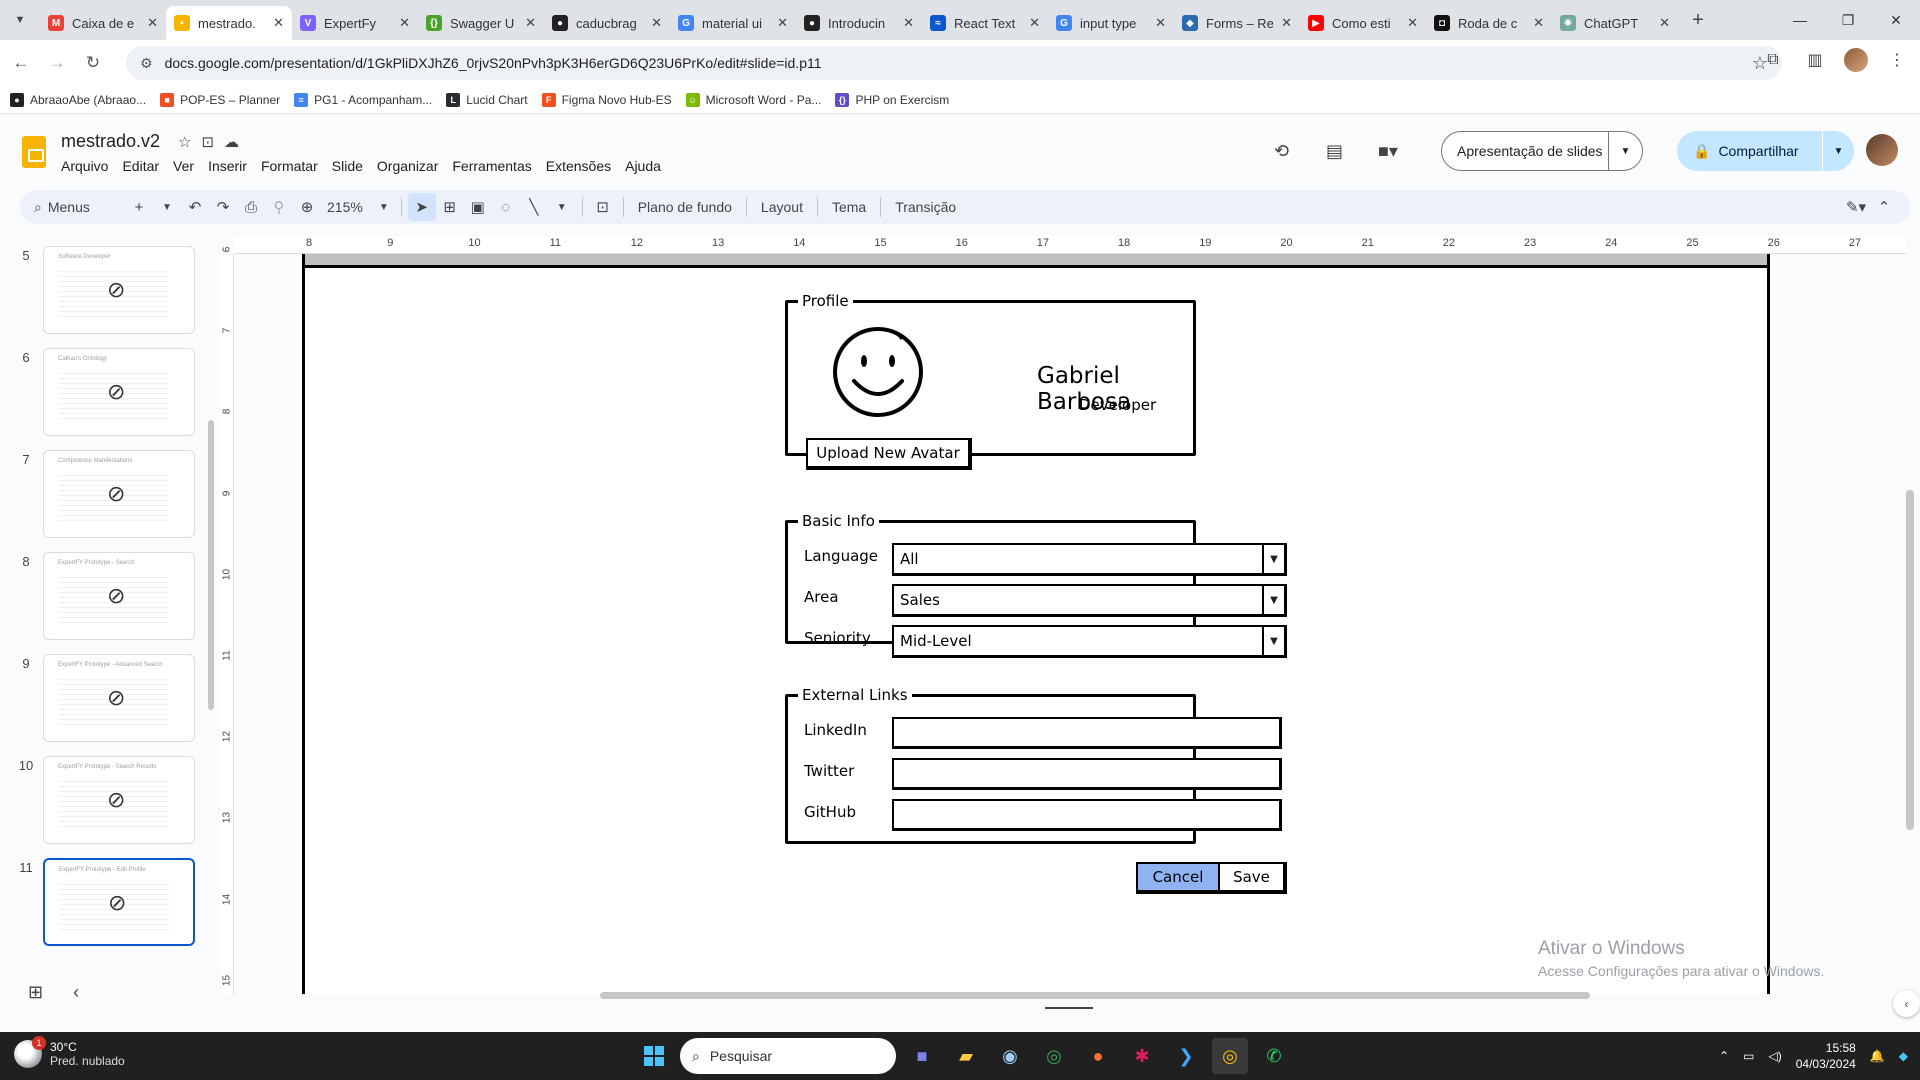  What do you see at coordinates (1903, 1056) in the screenshot?
I see `copilot-icon: ◆` at bounding box center [1903, 1056].